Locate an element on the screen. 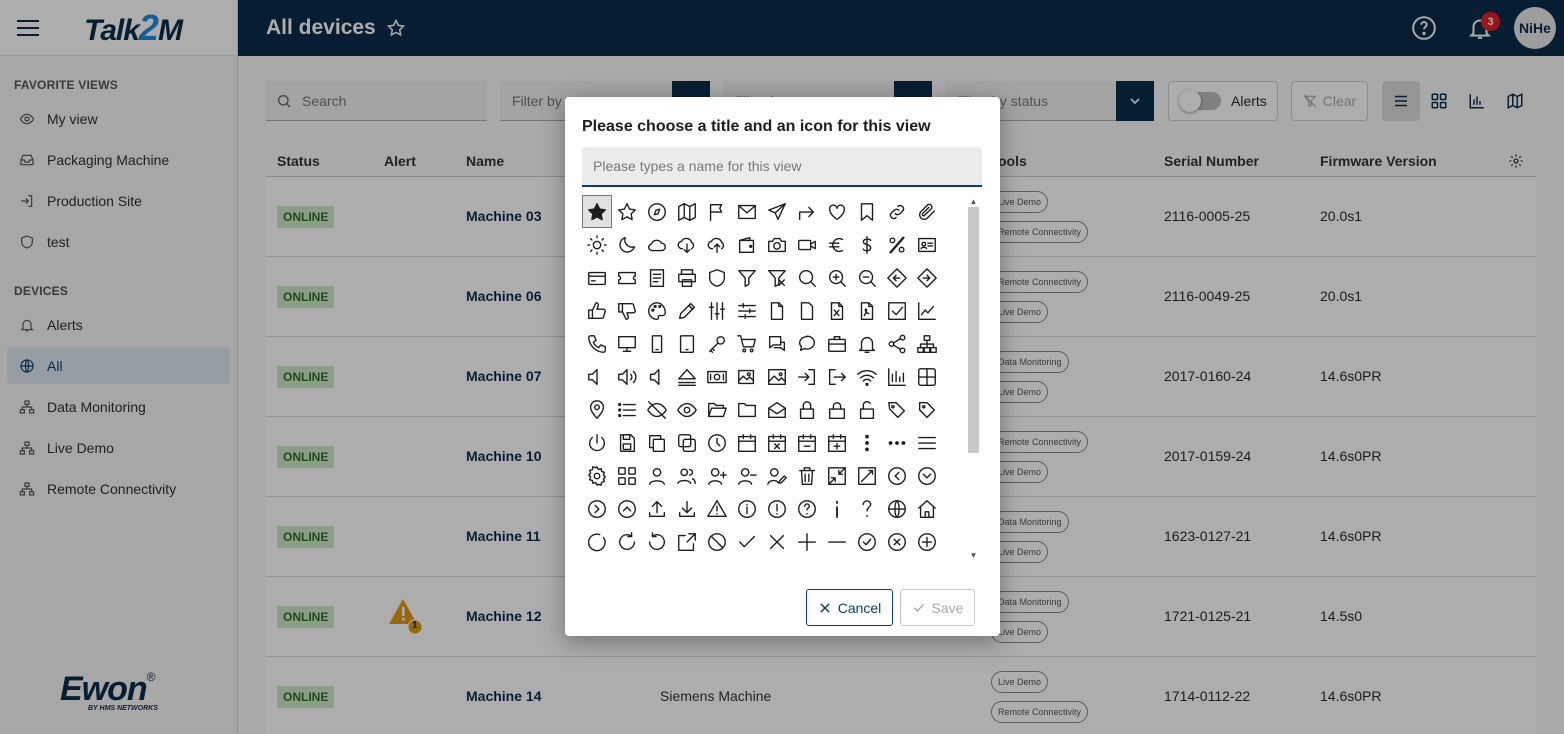 Image resolution: width=1564 pixels, height=734 pixels. gear-icon is located at coordinates (597, 475).